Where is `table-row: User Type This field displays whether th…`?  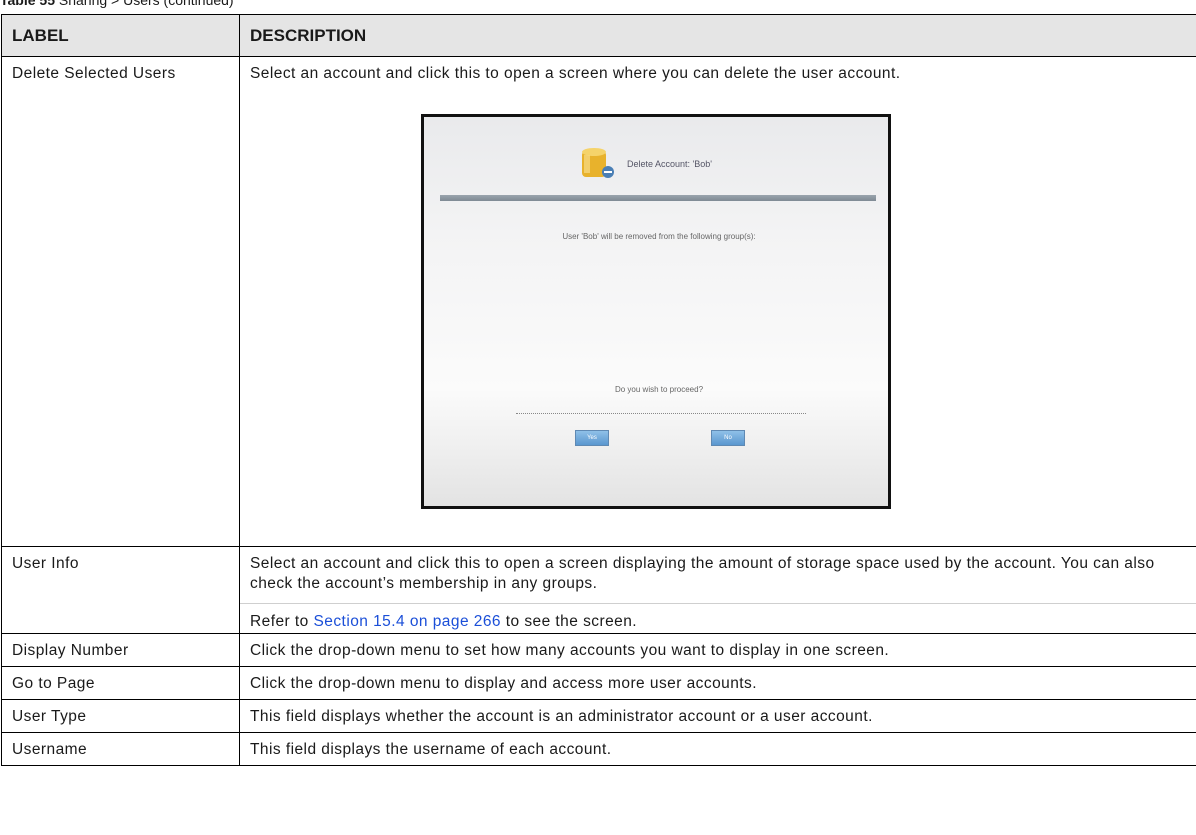 table-row: User Type This field displays whether th… is located at coordinates (598, 716).